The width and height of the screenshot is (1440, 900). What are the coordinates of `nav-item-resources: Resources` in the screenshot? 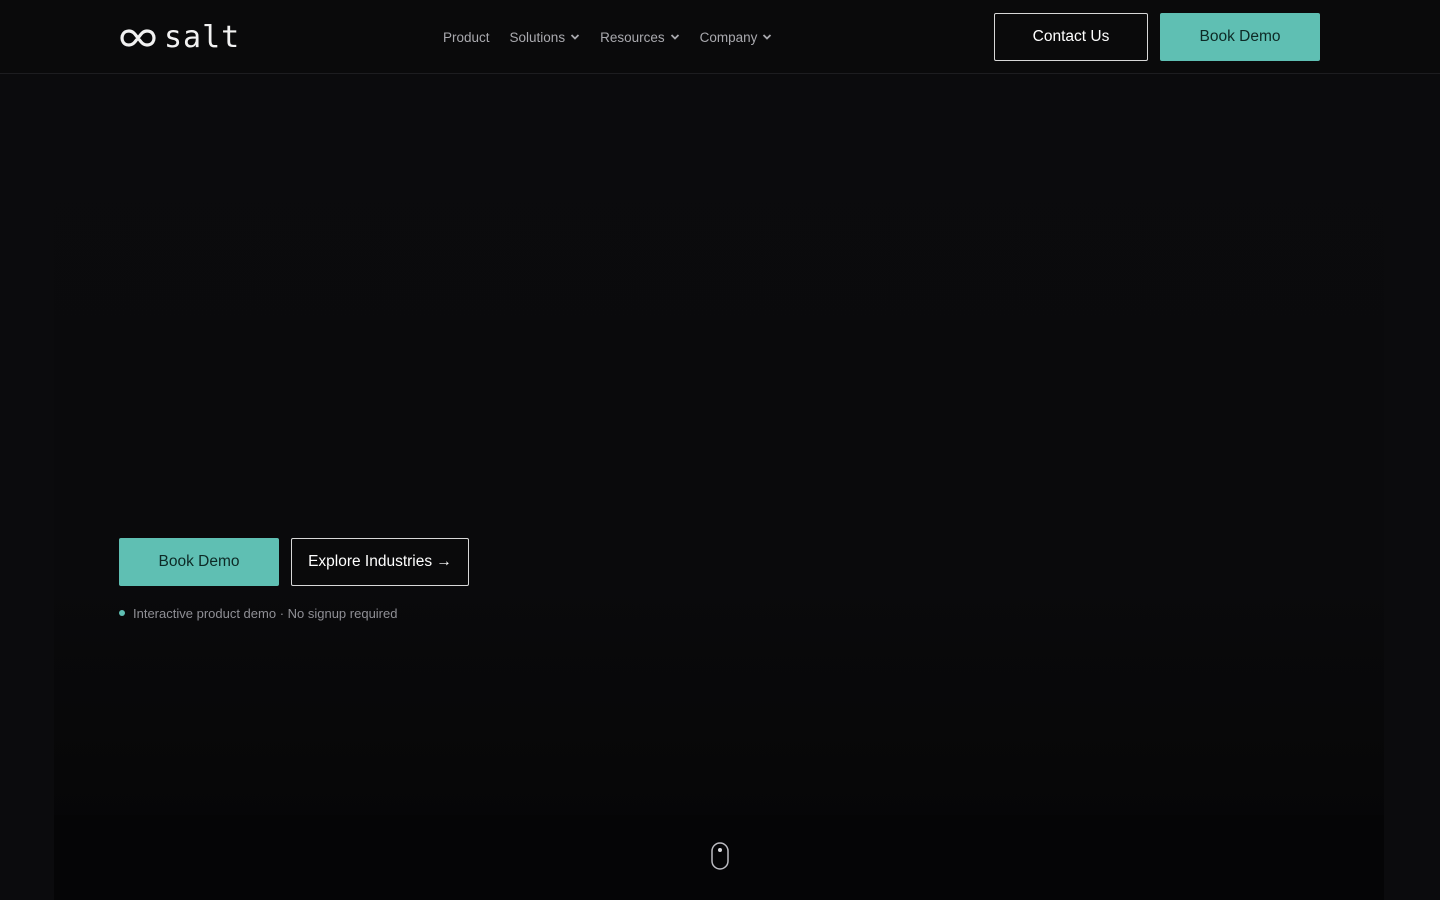 It's located at (640, 37).